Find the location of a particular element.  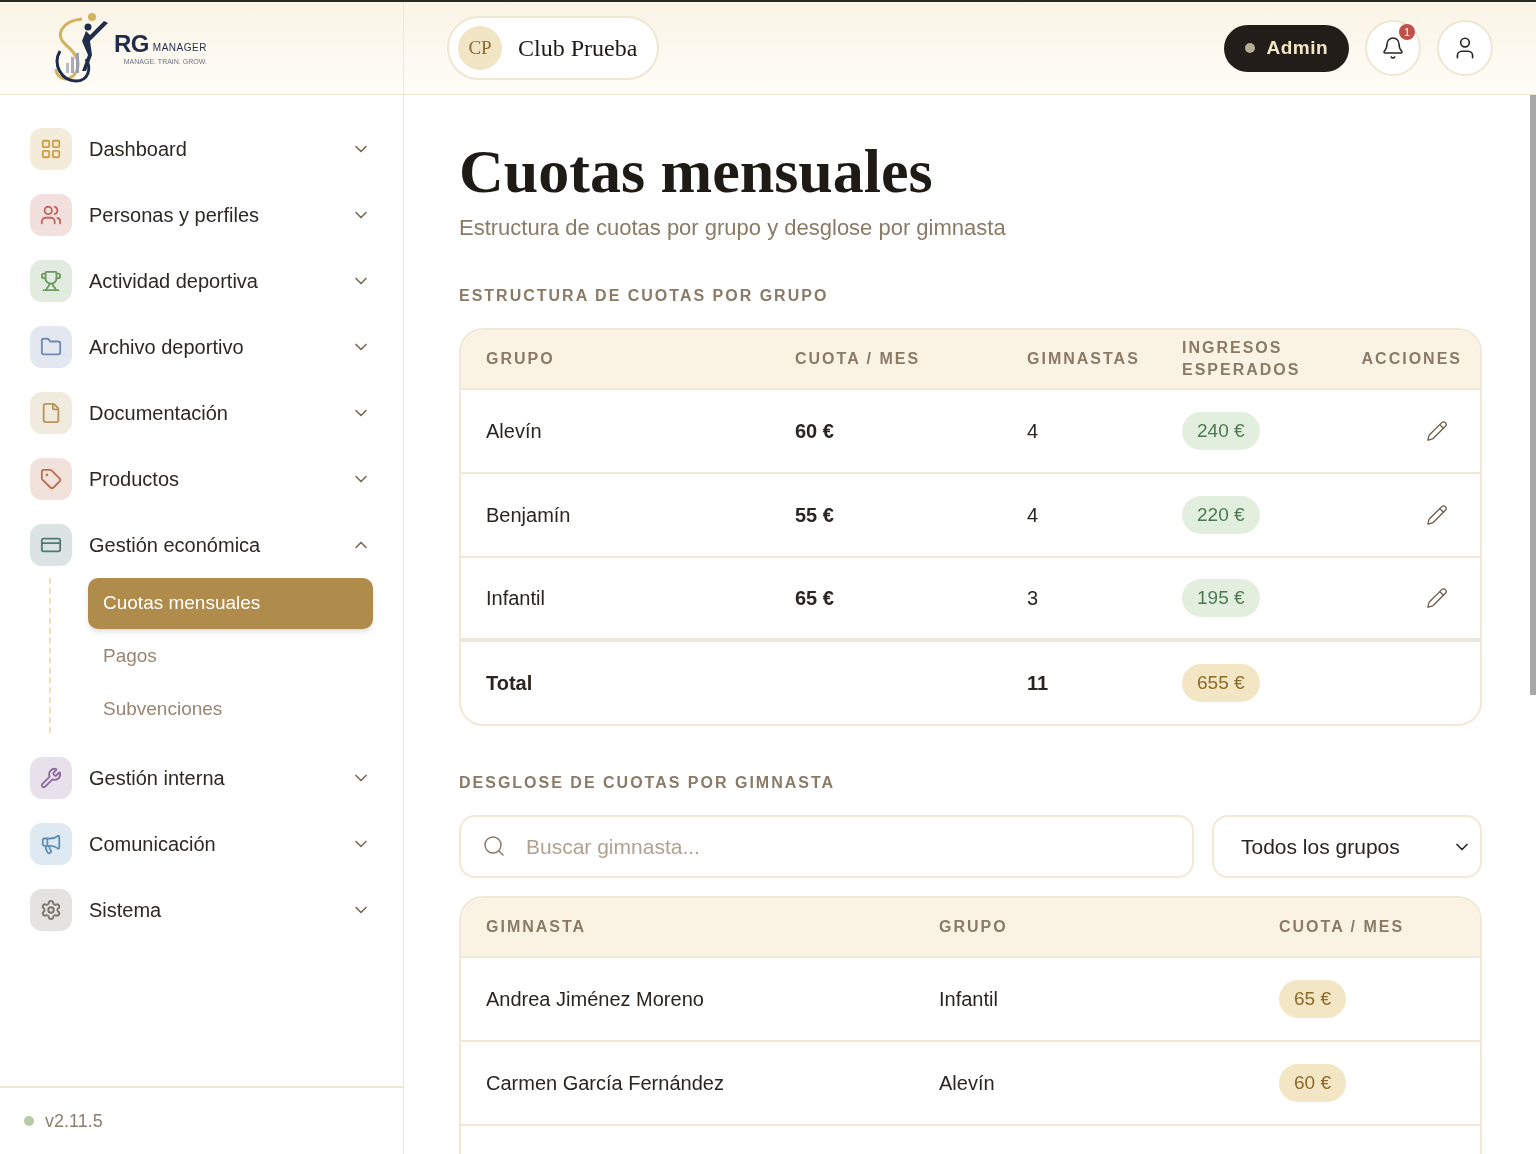

sidebar-item: Sistema is located at coordinates (201, 910).